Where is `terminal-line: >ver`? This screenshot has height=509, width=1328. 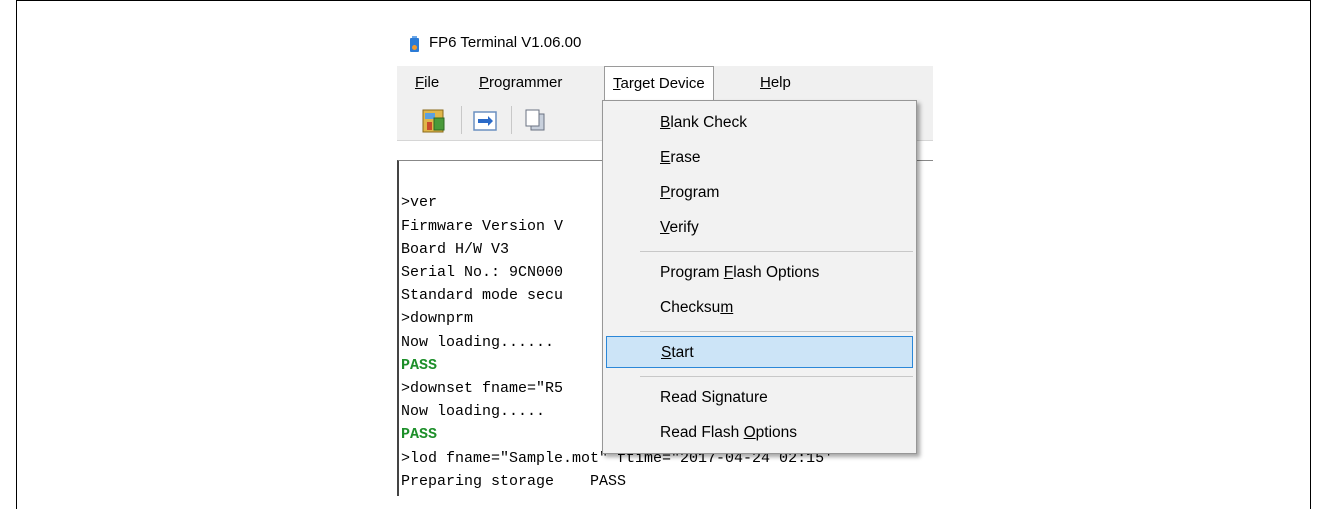 terminal-line: >ver is located at coordinates (419, 202).